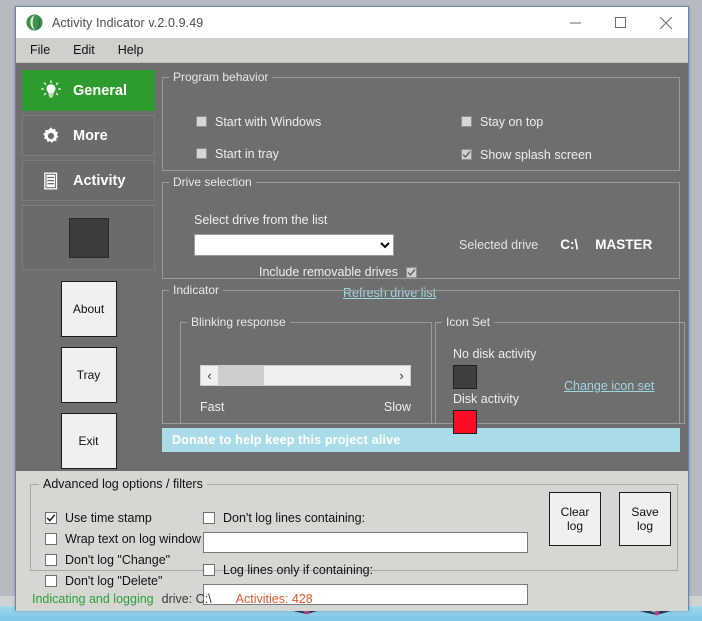 The image size is (702, 621). Describe the element at coordinates (34, 22) in the screenshot. I see `globe-icon` at that location.